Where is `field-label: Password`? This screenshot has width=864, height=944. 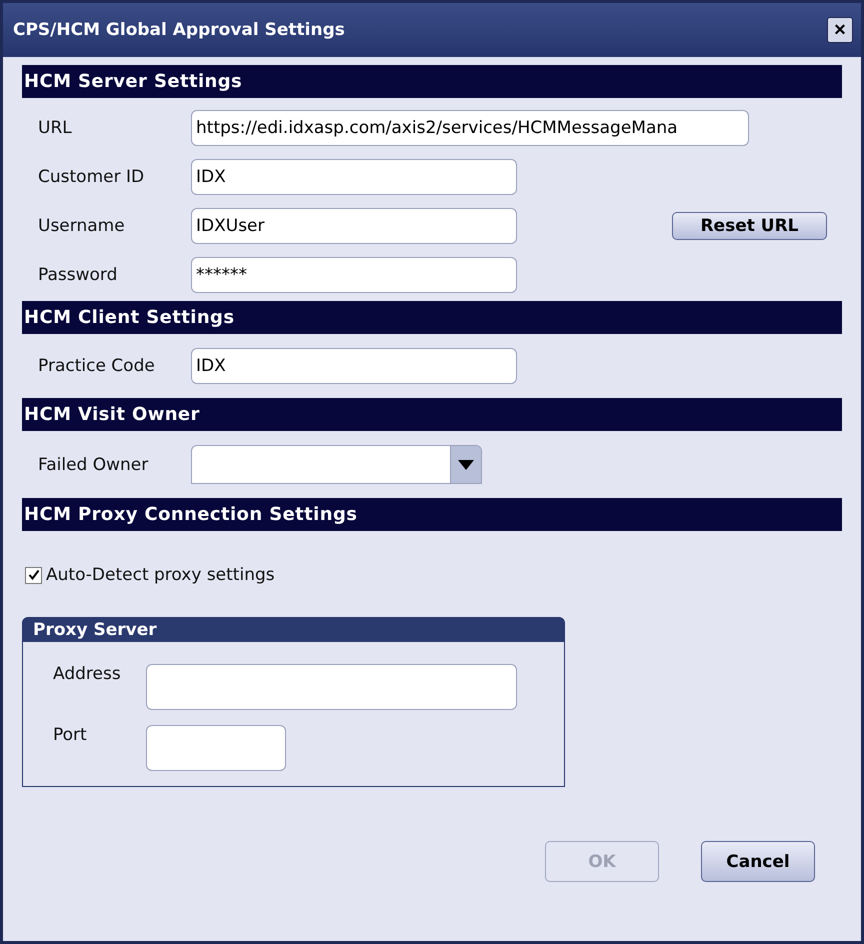 field-label: Password is located at coordinates (77, 275).